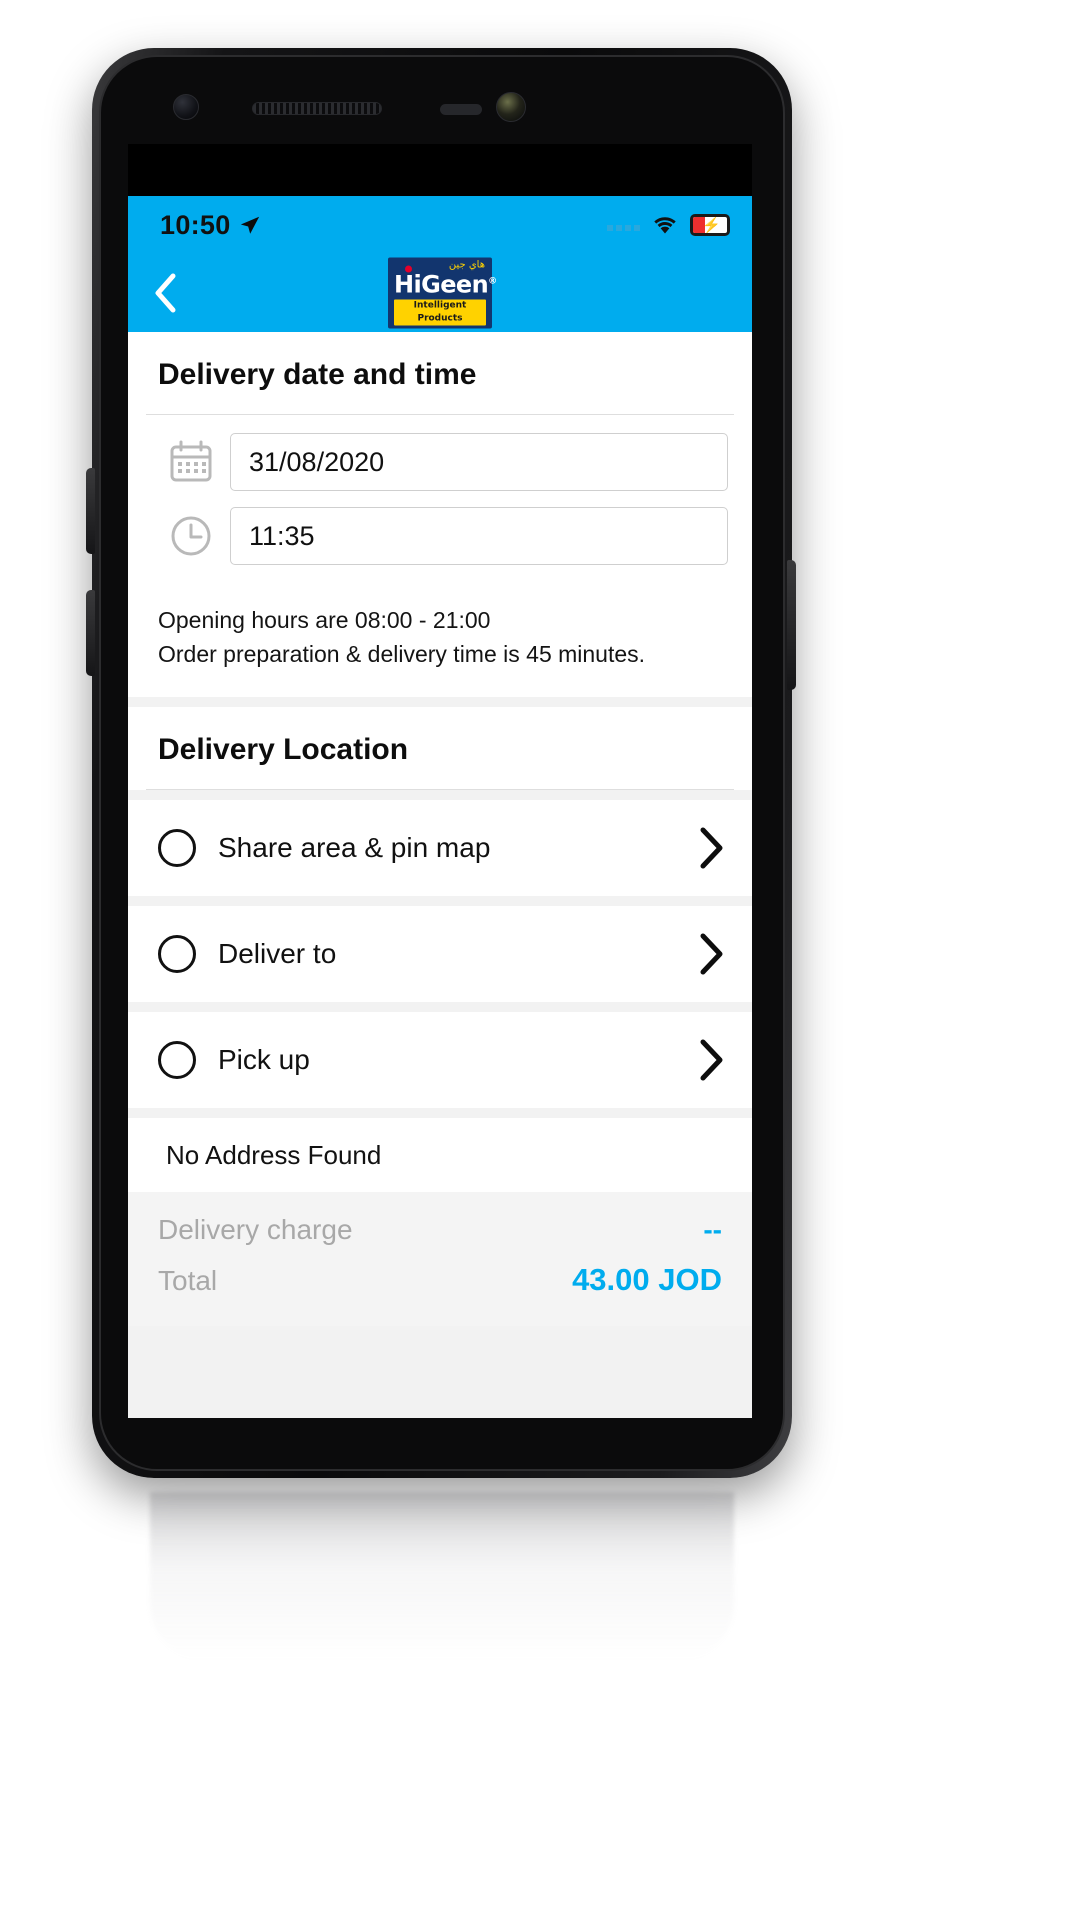  I want to click on wifi-icon, so click(665, 225).